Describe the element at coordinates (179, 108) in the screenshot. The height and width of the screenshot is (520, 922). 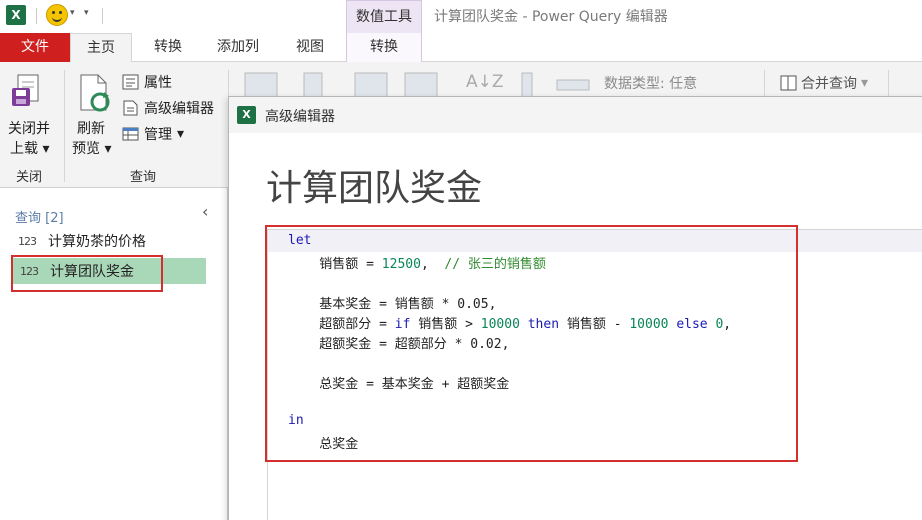
I see `advanced-editor-label: 高级编辑器` at that location.